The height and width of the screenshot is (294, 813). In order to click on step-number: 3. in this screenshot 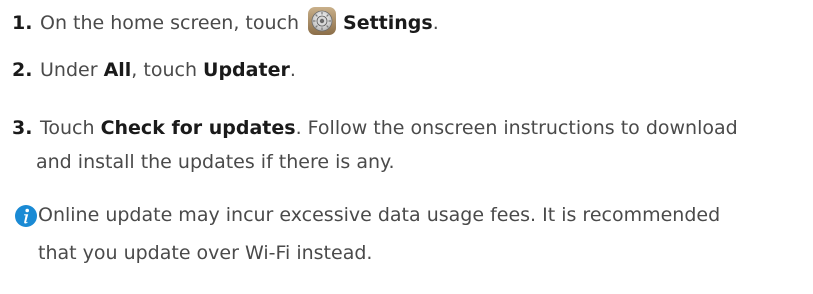, I will do `click(22, 128)`.